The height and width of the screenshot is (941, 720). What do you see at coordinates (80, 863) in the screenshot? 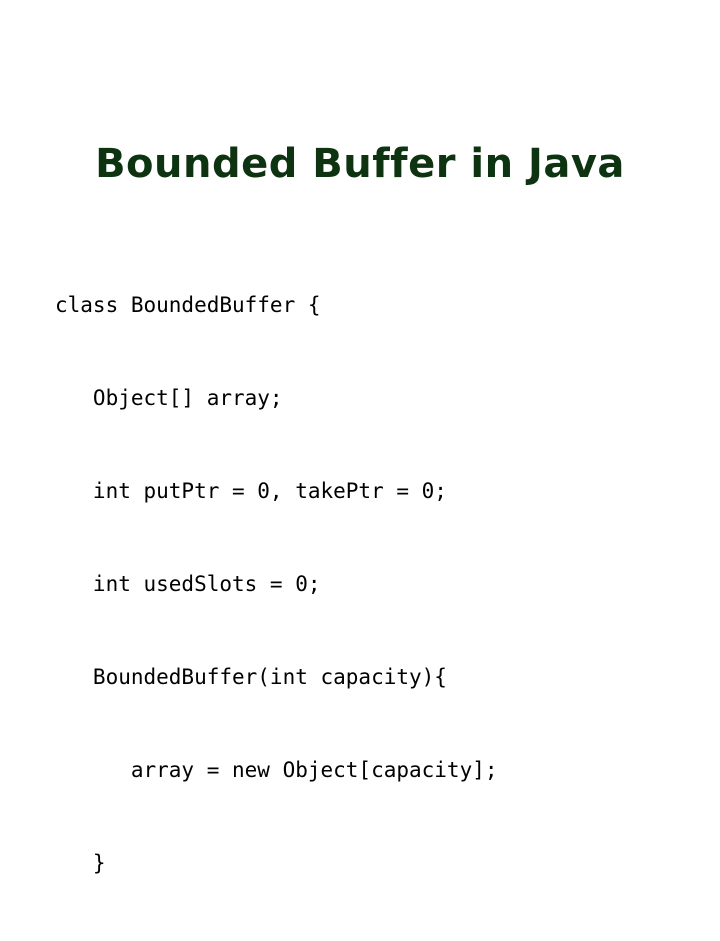
I see `code-line: }` at bounding box center [80, 863].